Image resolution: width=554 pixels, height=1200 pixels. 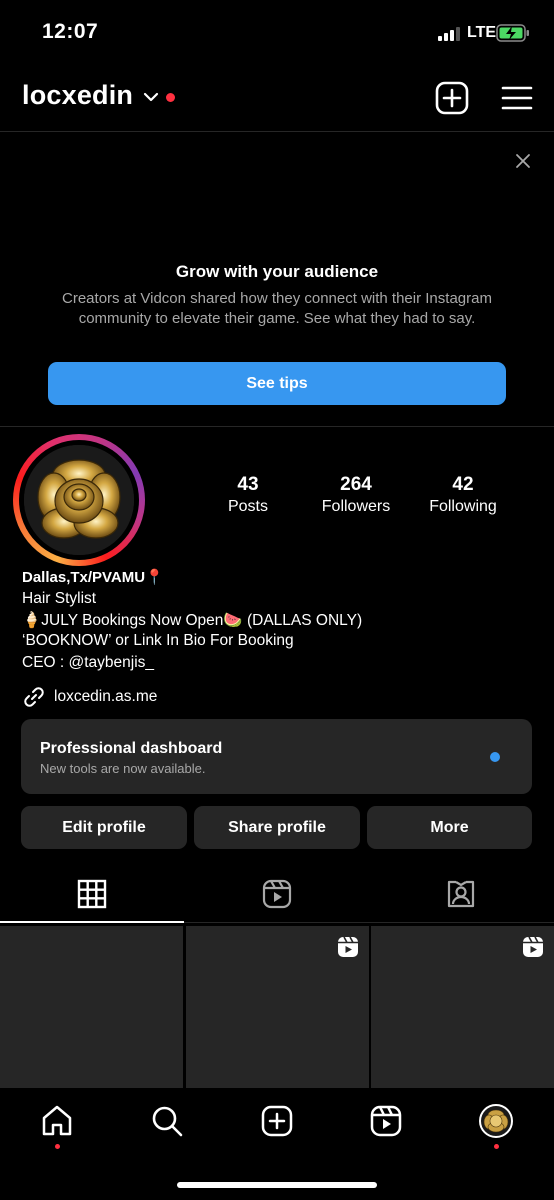 What do you see at coordinates (277, 426) in the screenshot?
I see `banner-divider` at bounding box center [277, 426].